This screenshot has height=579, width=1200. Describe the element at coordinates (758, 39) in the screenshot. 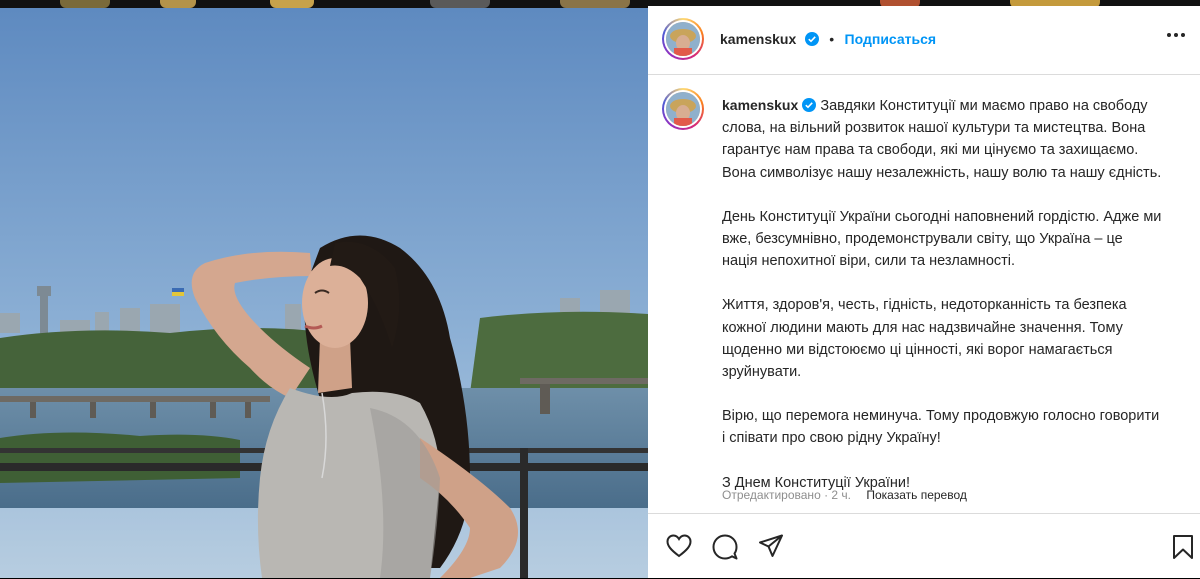

I see `header-username: kamenskux` at that location.